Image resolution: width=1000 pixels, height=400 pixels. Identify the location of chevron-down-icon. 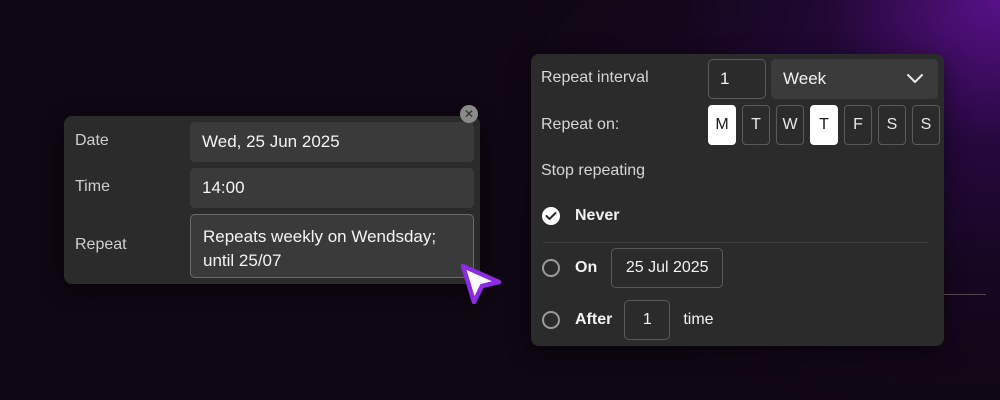
(915, 78).